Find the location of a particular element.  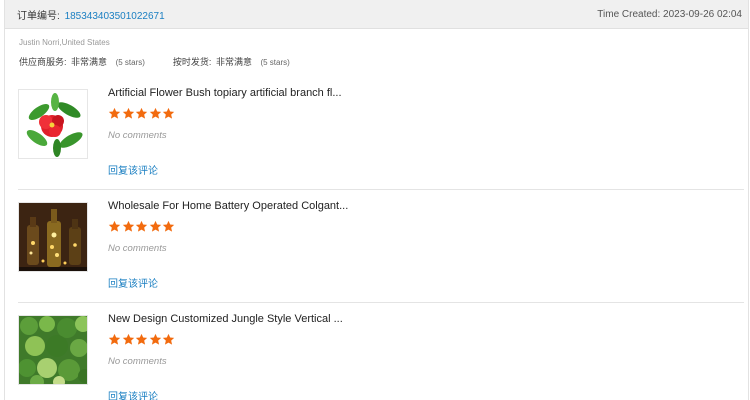

green-wall-photo-icon is located at coordinates (53, 350).